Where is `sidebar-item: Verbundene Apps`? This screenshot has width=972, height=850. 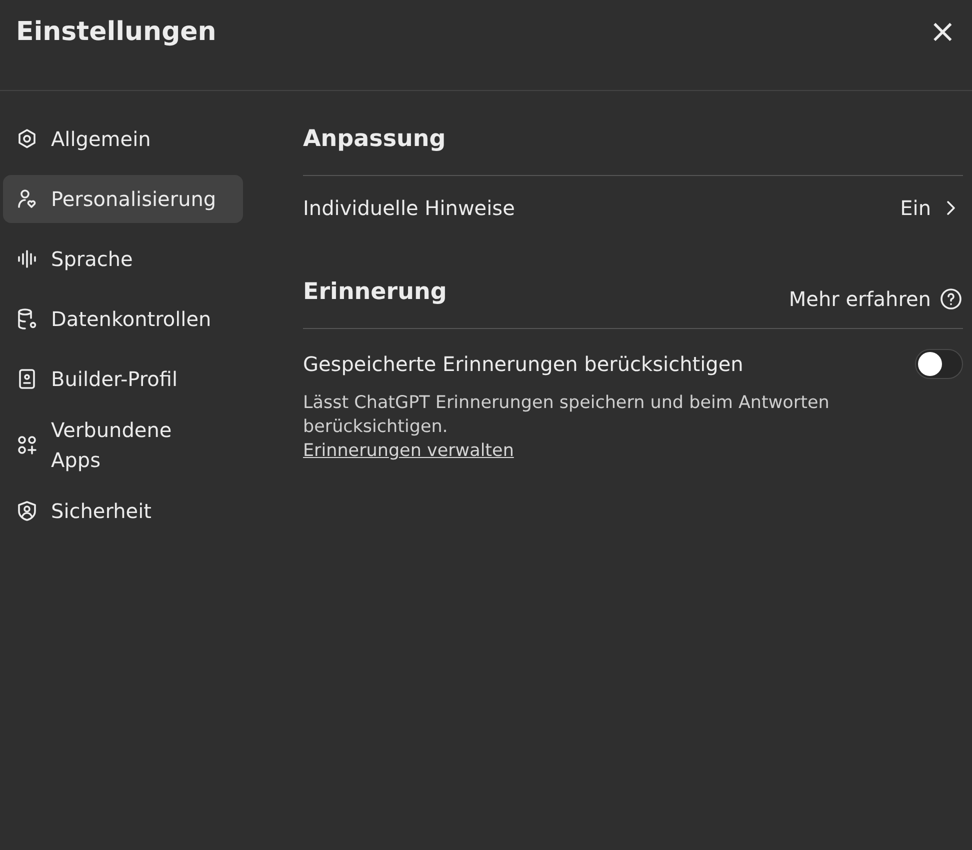 sidebar-item: Verbundene Apps is located at coordinates (123, 445).